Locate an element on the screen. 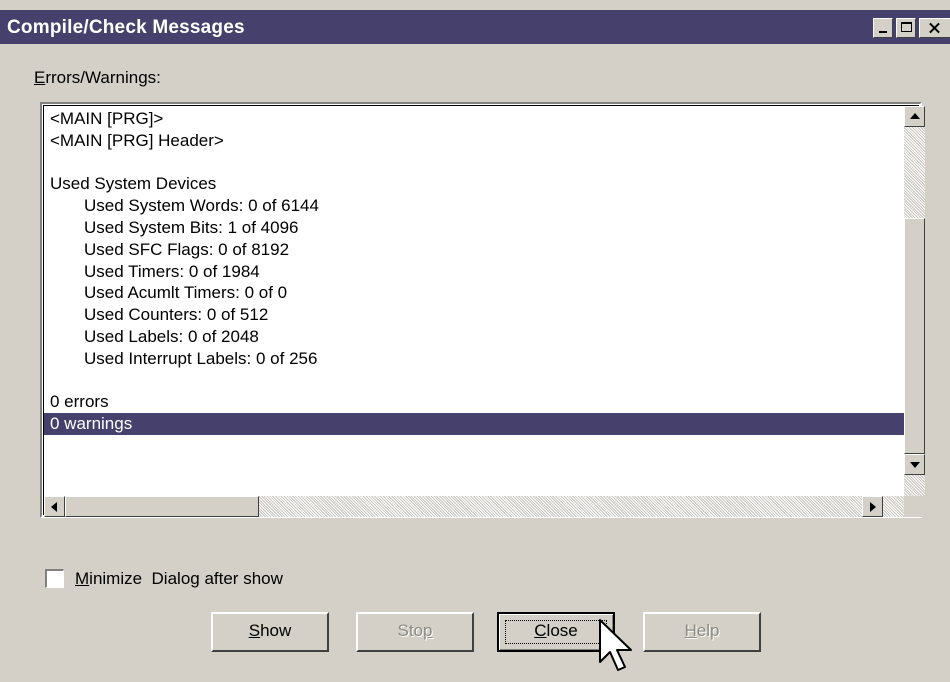 The height and width of the screenshot is (682, 950). message-line: Used Timers: 0 of 1984 is located at coordinates (476, 272).